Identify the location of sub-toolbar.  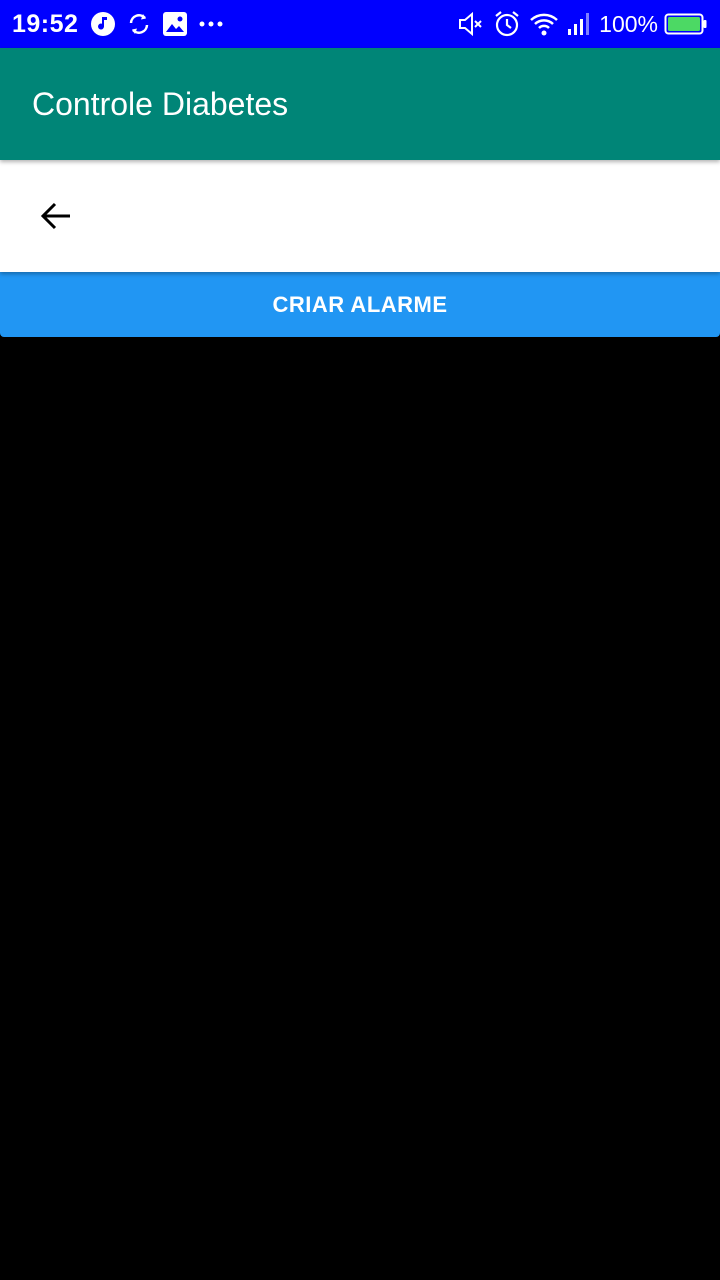
(360, 216).